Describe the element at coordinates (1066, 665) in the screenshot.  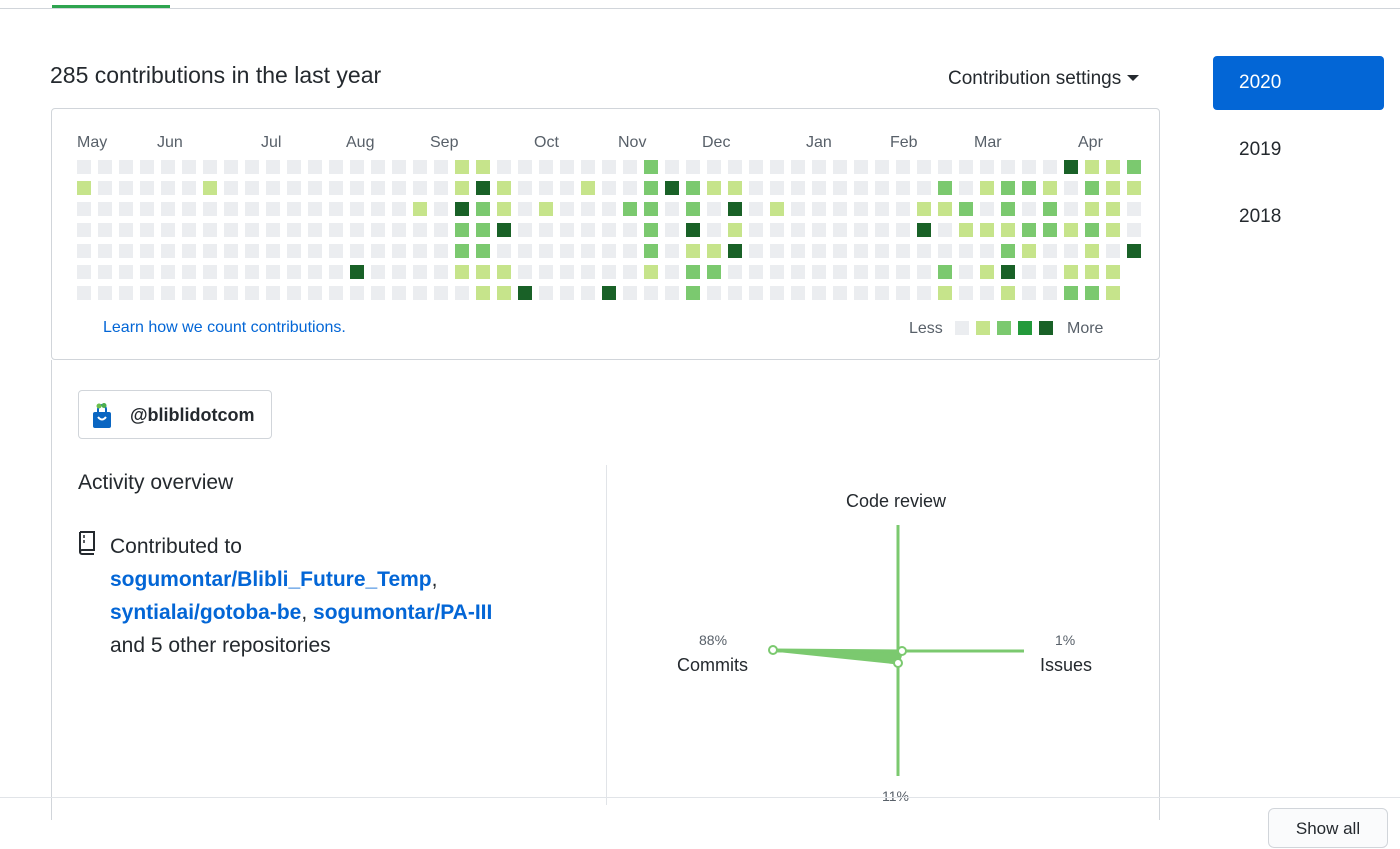
I see `radar-label-issues: Issues` at that location.